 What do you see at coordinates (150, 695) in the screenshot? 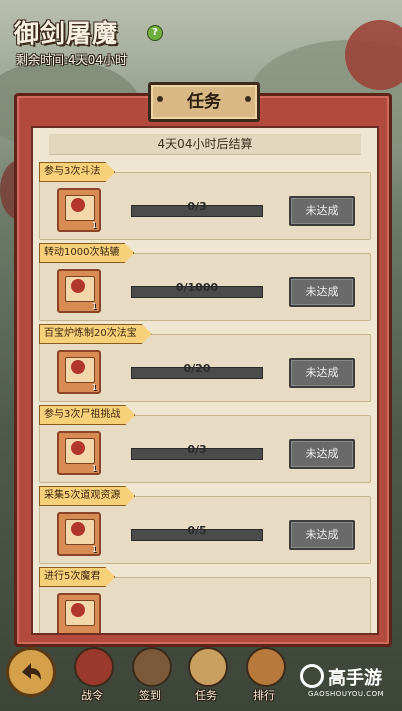
I see `nav-label: 签到` at bounding box center [150, 695].